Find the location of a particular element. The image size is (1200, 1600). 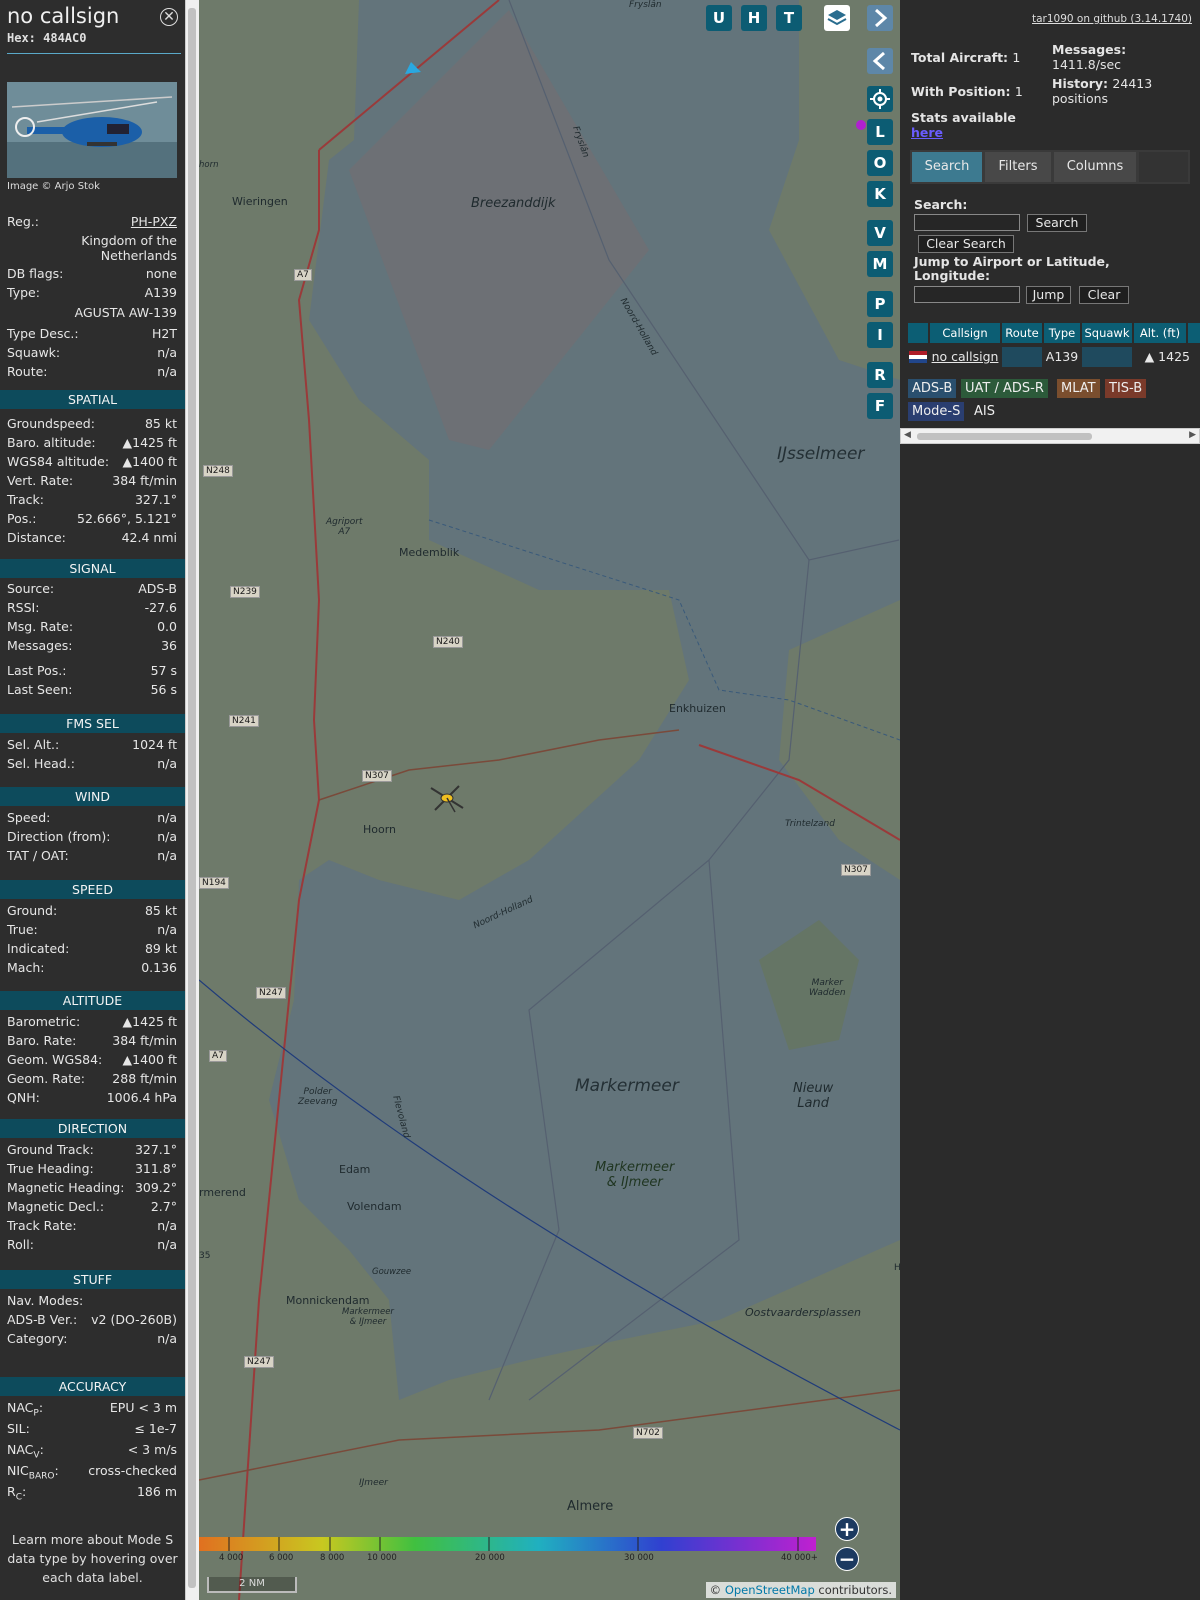

info-row: Magnetic Heading: 309.2° is located at coordinates (92, 1187).